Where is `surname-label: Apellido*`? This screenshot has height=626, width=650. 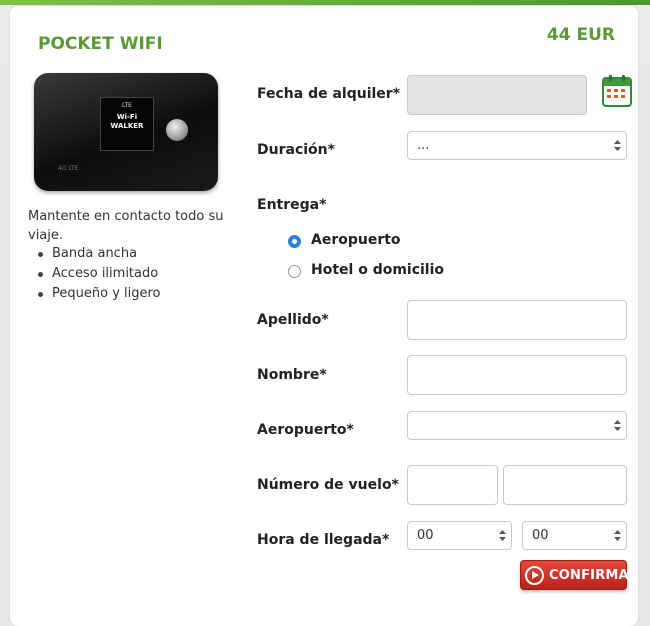 surname-label: Apellido* is located at coordinates (293, 320).